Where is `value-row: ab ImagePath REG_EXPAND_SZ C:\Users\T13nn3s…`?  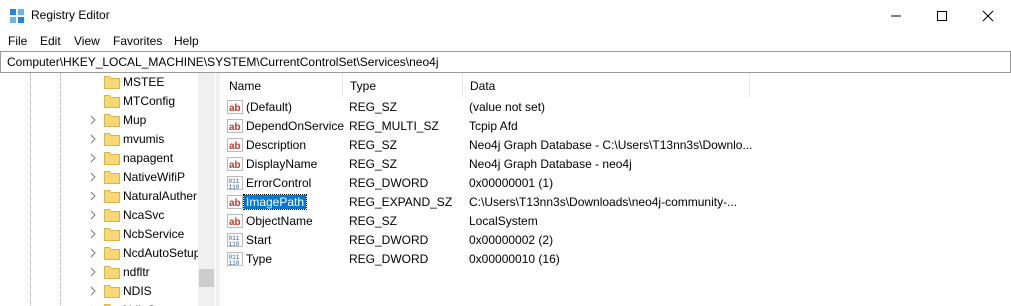 value-row: ab ImagePath REG_EXPAND_SZ C:\Users\T13nn3s… is located at coordinates (616, 202).